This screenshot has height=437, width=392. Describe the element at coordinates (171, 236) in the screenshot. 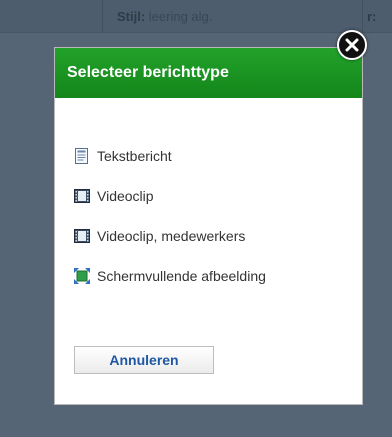

I see `option-videoclip-employees-label: Videoclip, medewerkers` at that location.